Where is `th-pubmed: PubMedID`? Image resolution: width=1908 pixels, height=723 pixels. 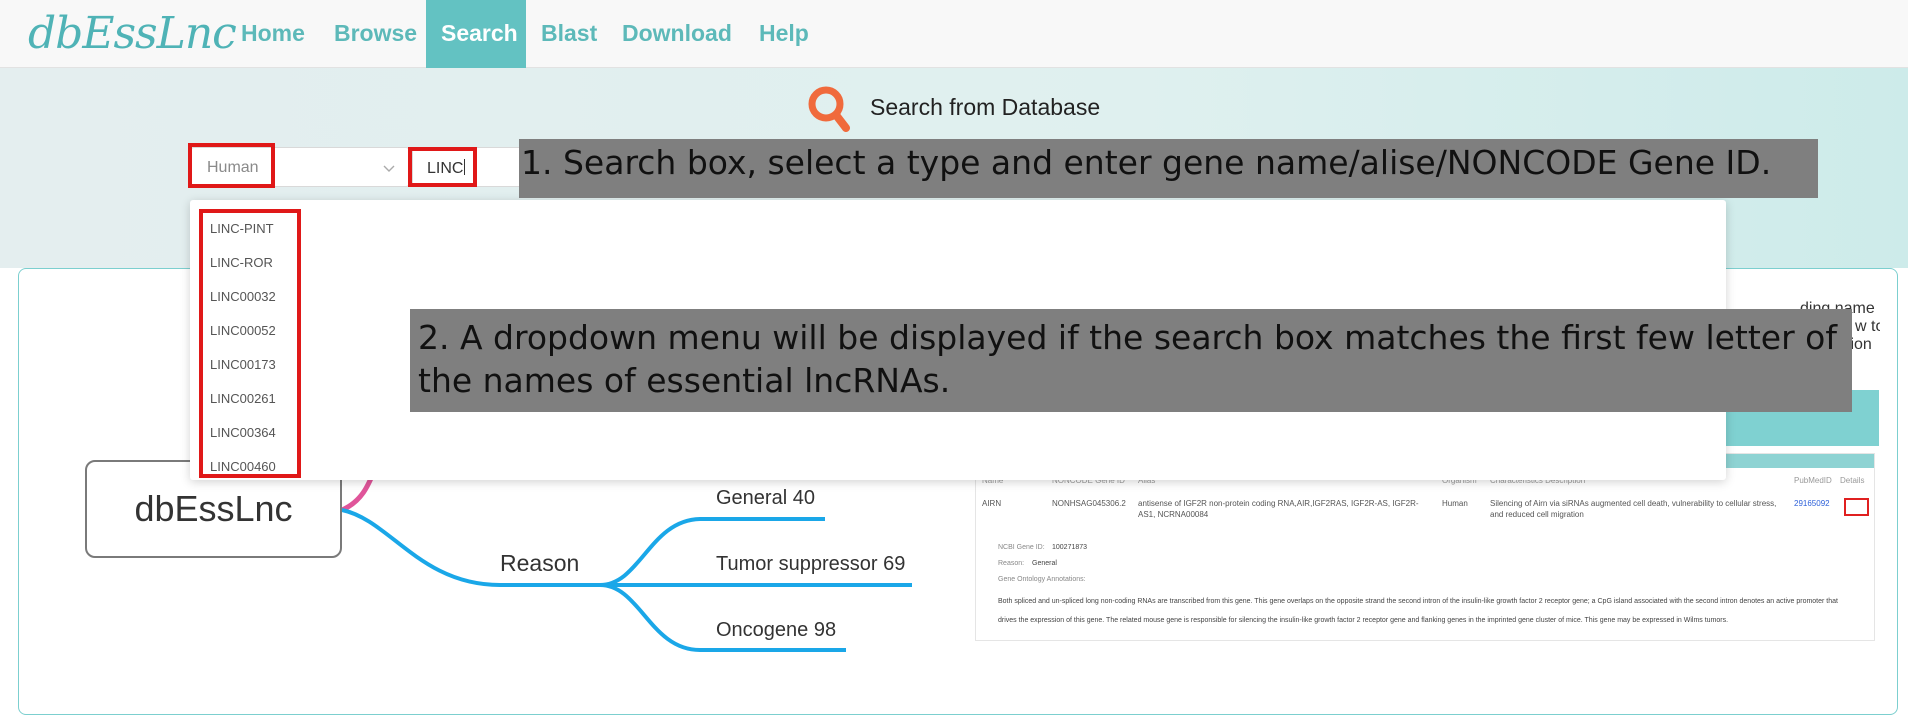
th-pubmed: PubMedID is located at coordinates (1813, 480).